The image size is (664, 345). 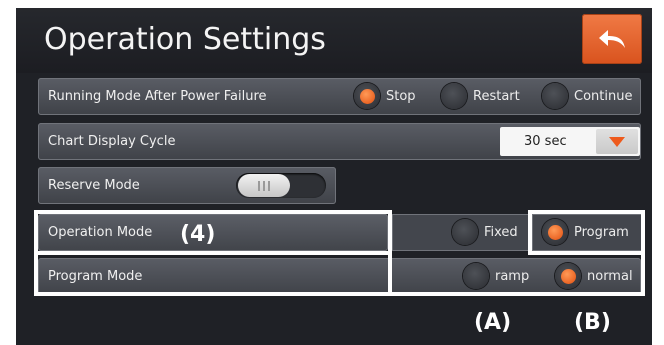 What do you see at coordinates (157, 96) in the screenshot?
I see `power-failure-label: Running Mode After Power Failure` at bounding box center [157, 96].